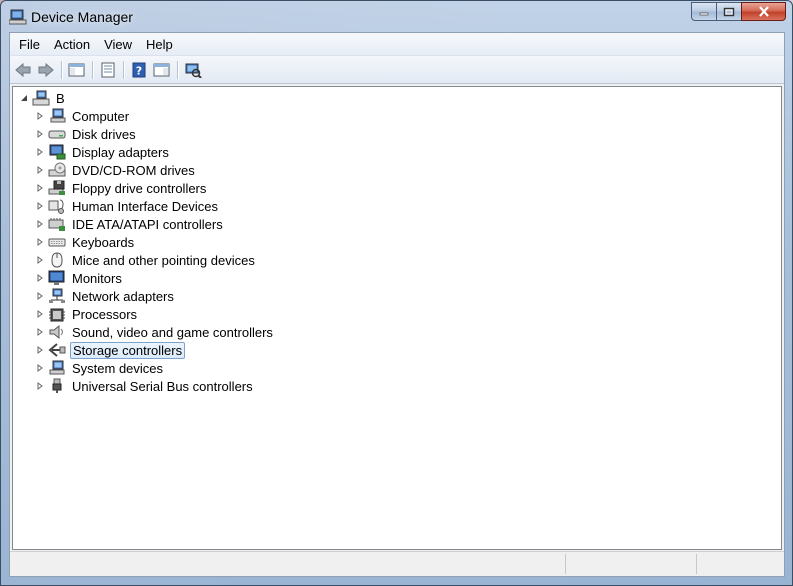 This screenshot has width=793, height=586. I want to click on tree-item: Display adapters, so click(103, 152).